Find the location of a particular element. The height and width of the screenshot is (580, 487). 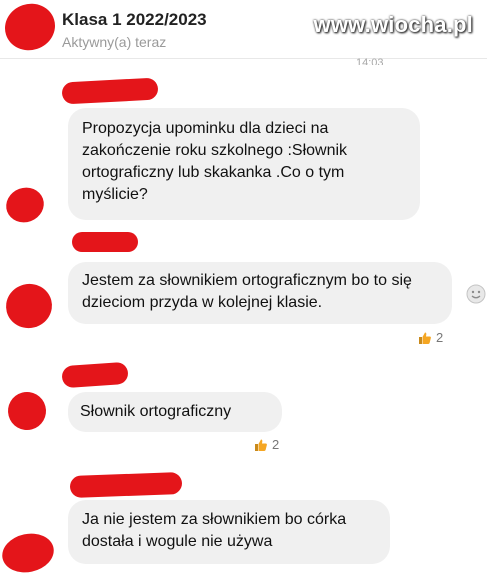

chat-status: Aktywny(a) teraz is located at coordinates (114, 42).